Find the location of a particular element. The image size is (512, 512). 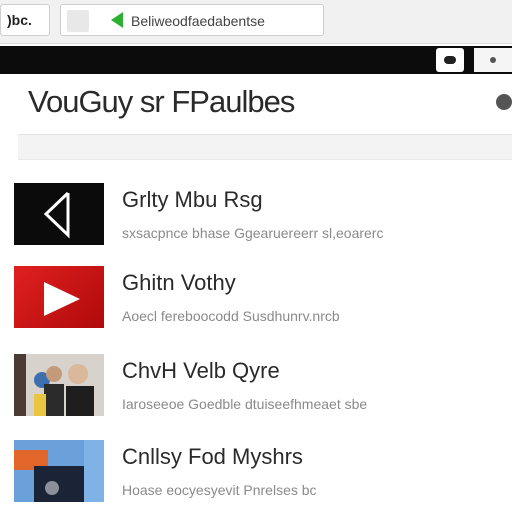

item-title: Ghitn Vothy is located at coordinates (179, 283).